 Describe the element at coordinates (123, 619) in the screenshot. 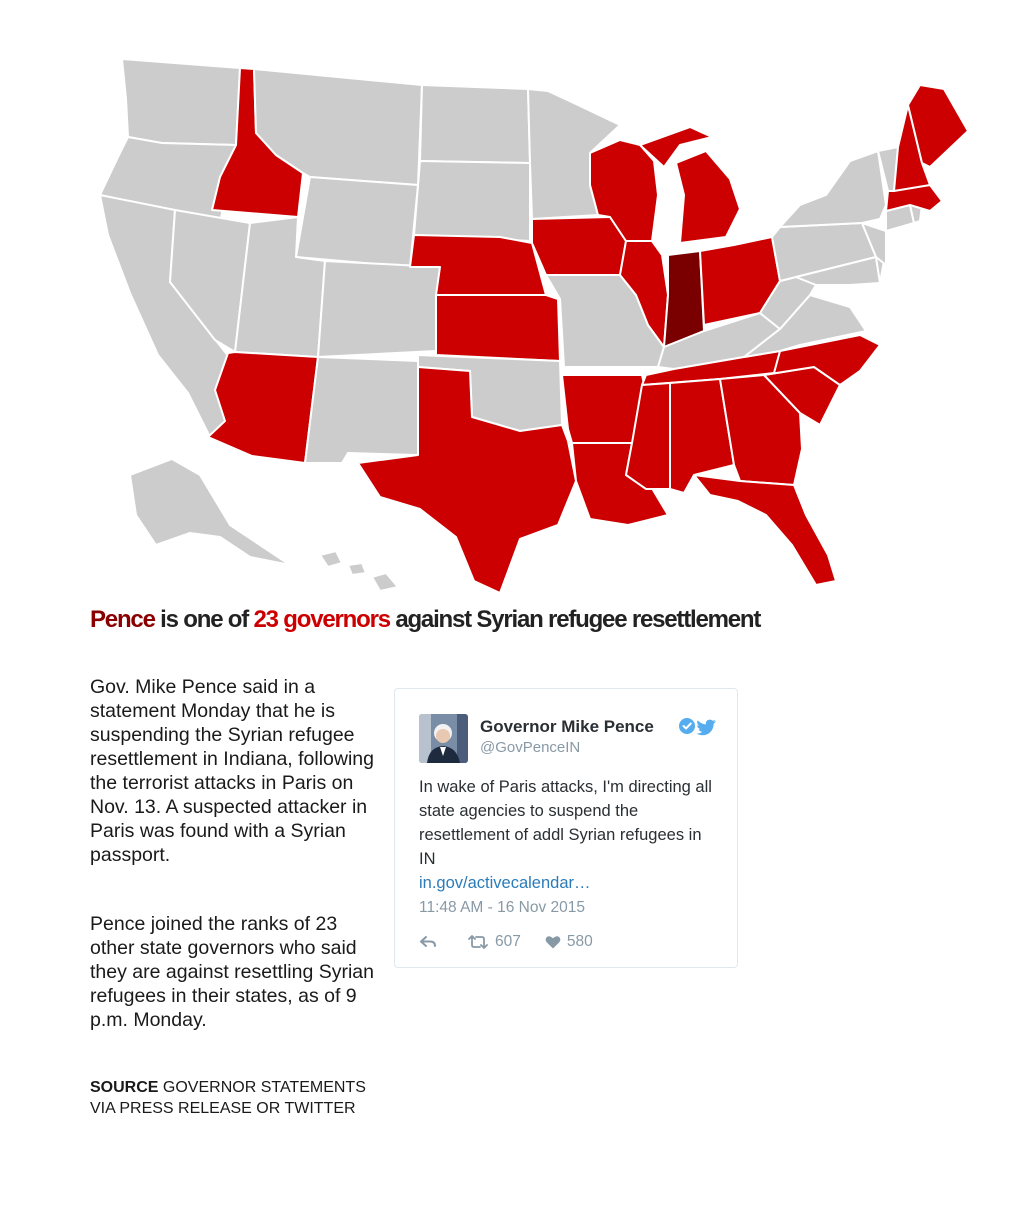

I see `headline-pence: Pence` at that location.